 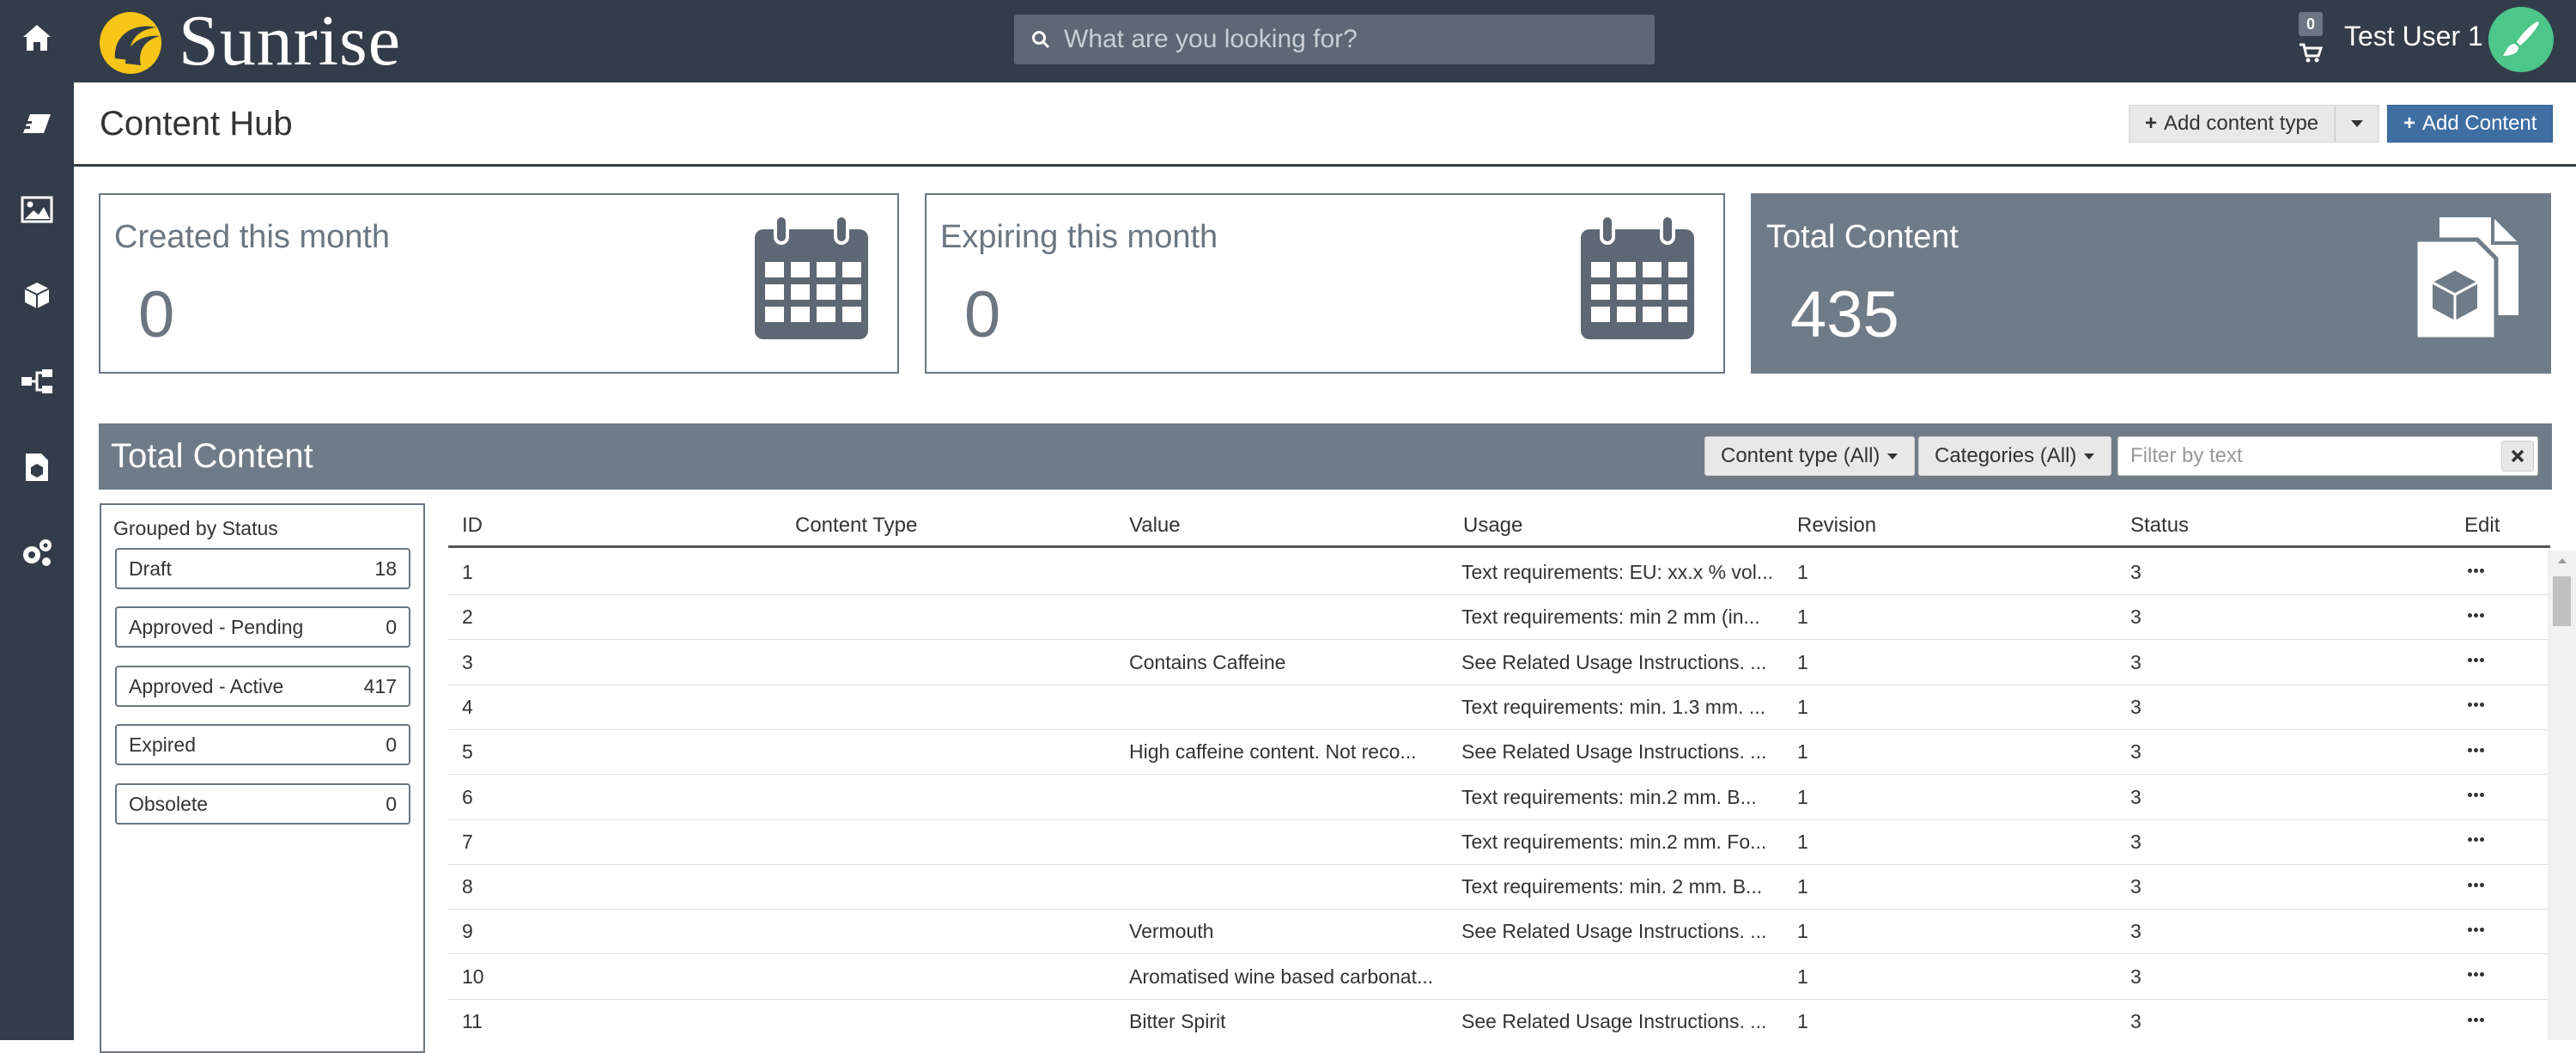 I want to click on scroll-thumb, so click(x=2562, y=601).